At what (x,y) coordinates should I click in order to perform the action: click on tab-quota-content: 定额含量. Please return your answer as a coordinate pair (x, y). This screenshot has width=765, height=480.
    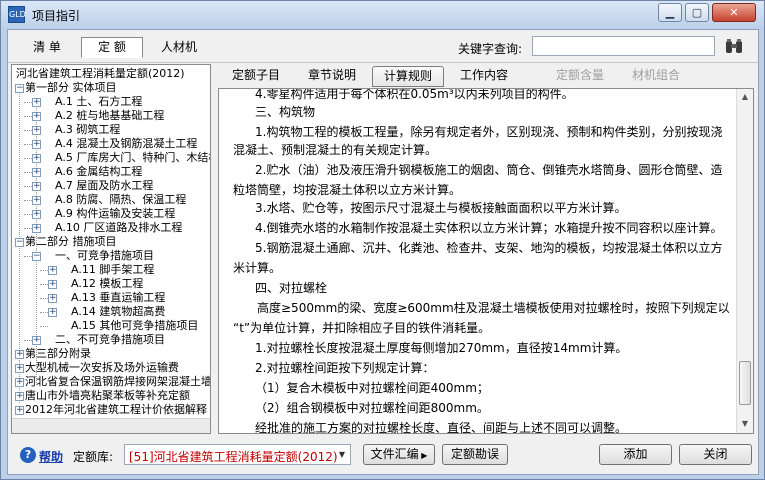
    Looking at the image, I should click on (580, 76).